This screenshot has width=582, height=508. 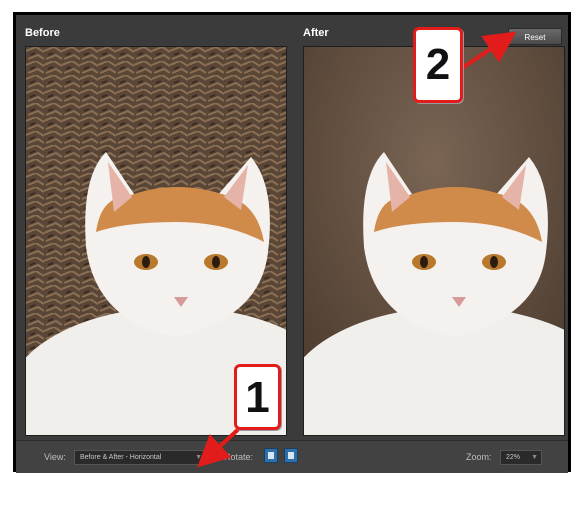 I want to click on callout-2: 2, so click(x=438, y=65).